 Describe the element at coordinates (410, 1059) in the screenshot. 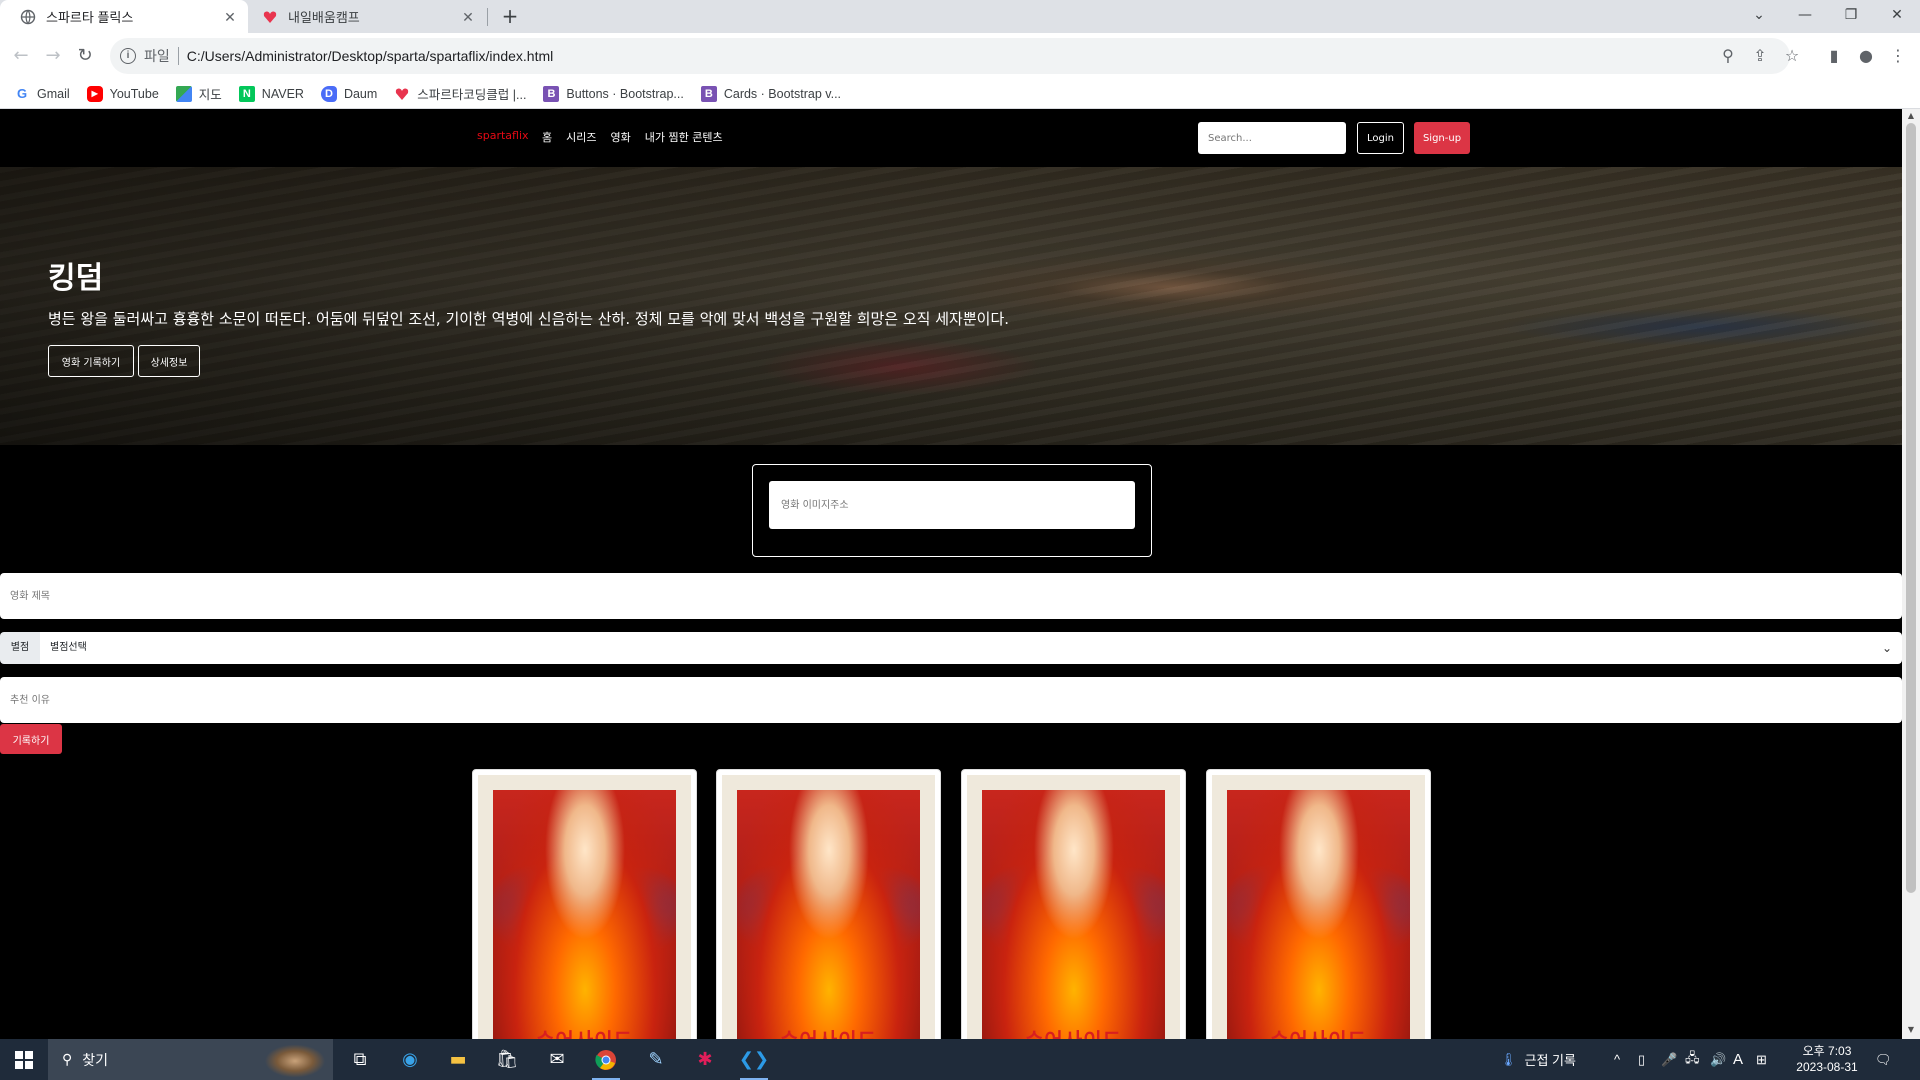

I see `edge-icon: ◉` at that location.